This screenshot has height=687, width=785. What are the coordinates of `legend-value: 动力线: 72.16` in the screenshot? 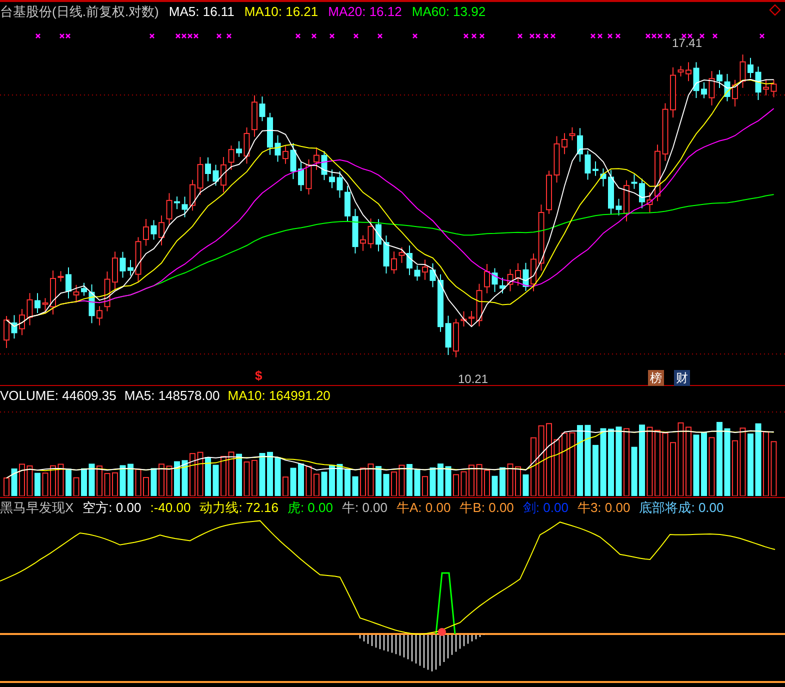 It's located at (239, 507).